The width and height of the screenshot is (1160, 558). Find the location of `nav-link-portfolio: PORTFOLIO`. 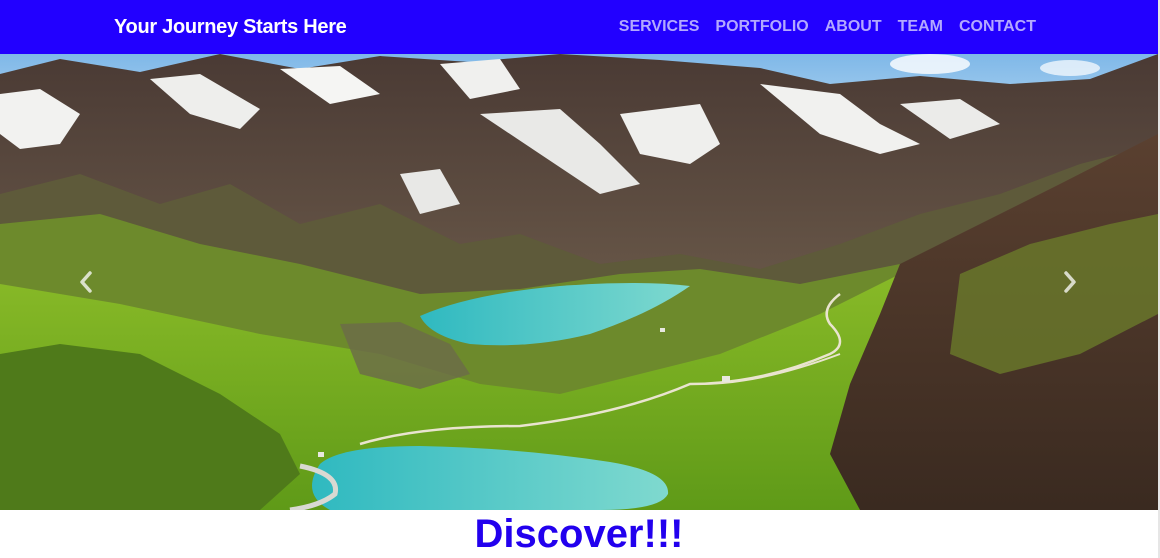

nav-link-portfolio: PORTFOLIO is located at coordinates (761, 27).